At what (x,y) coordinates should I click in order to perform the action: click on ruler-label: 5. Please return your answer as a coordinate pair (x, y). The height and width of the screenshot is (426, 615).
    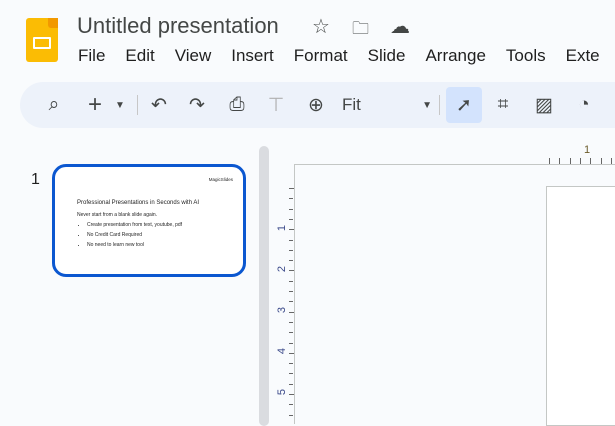
    Looking at the image, I should click on (282, 392).